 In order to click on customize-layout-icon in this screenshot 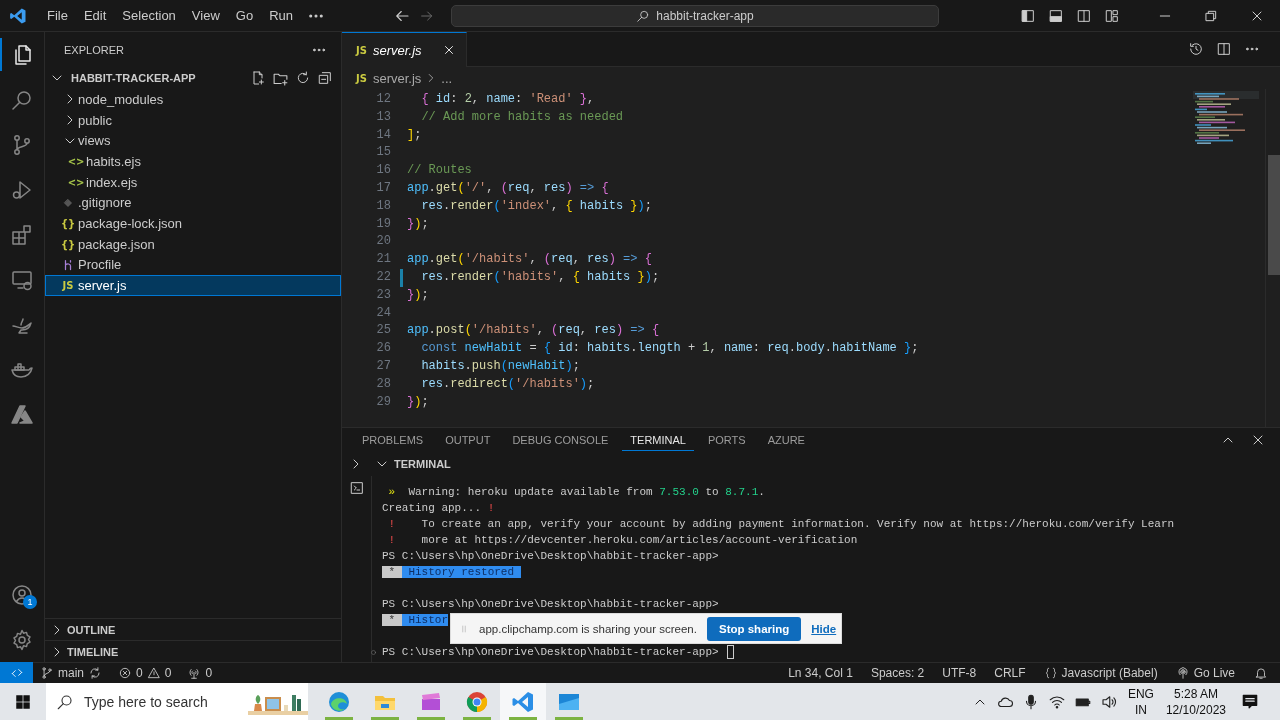, I will do `click(1112, 15)`.